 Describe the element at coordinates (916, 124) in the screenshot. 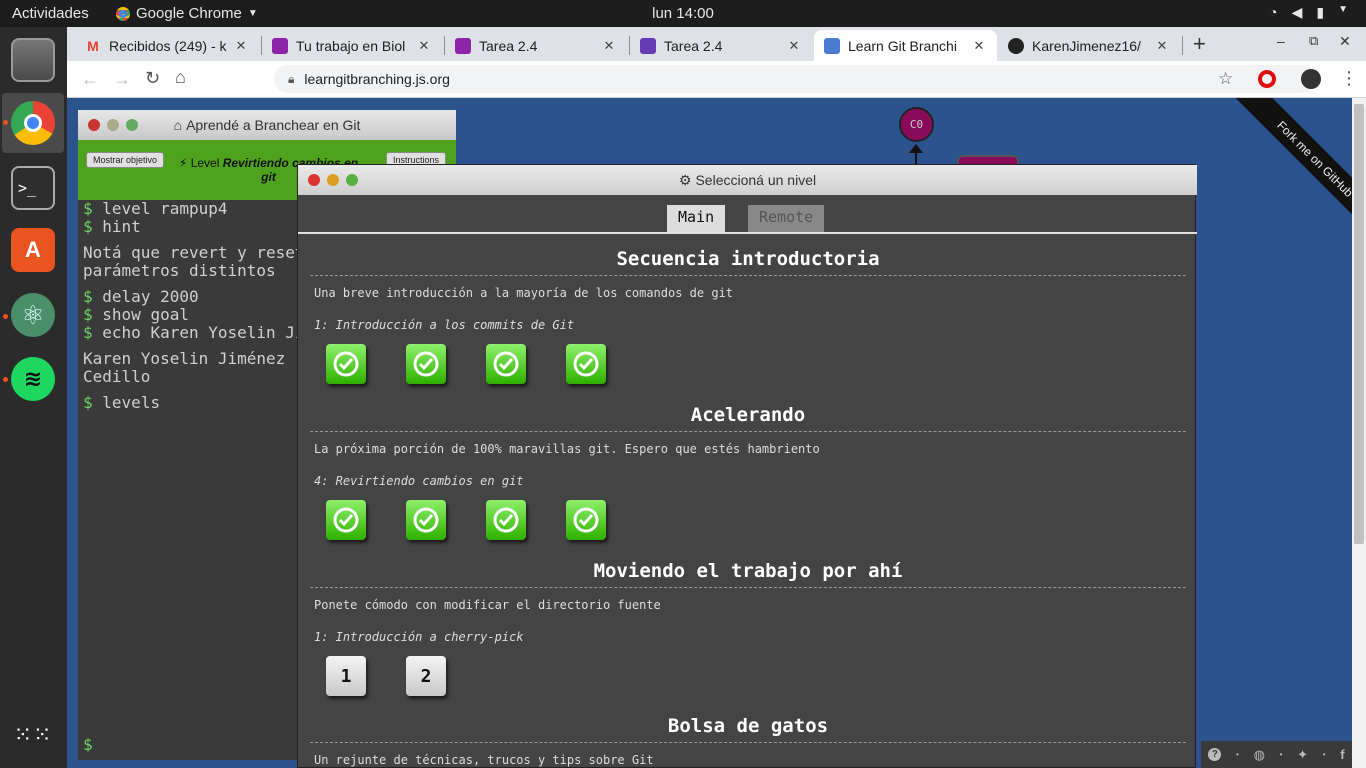

I see `commit-node: C0` at that location.